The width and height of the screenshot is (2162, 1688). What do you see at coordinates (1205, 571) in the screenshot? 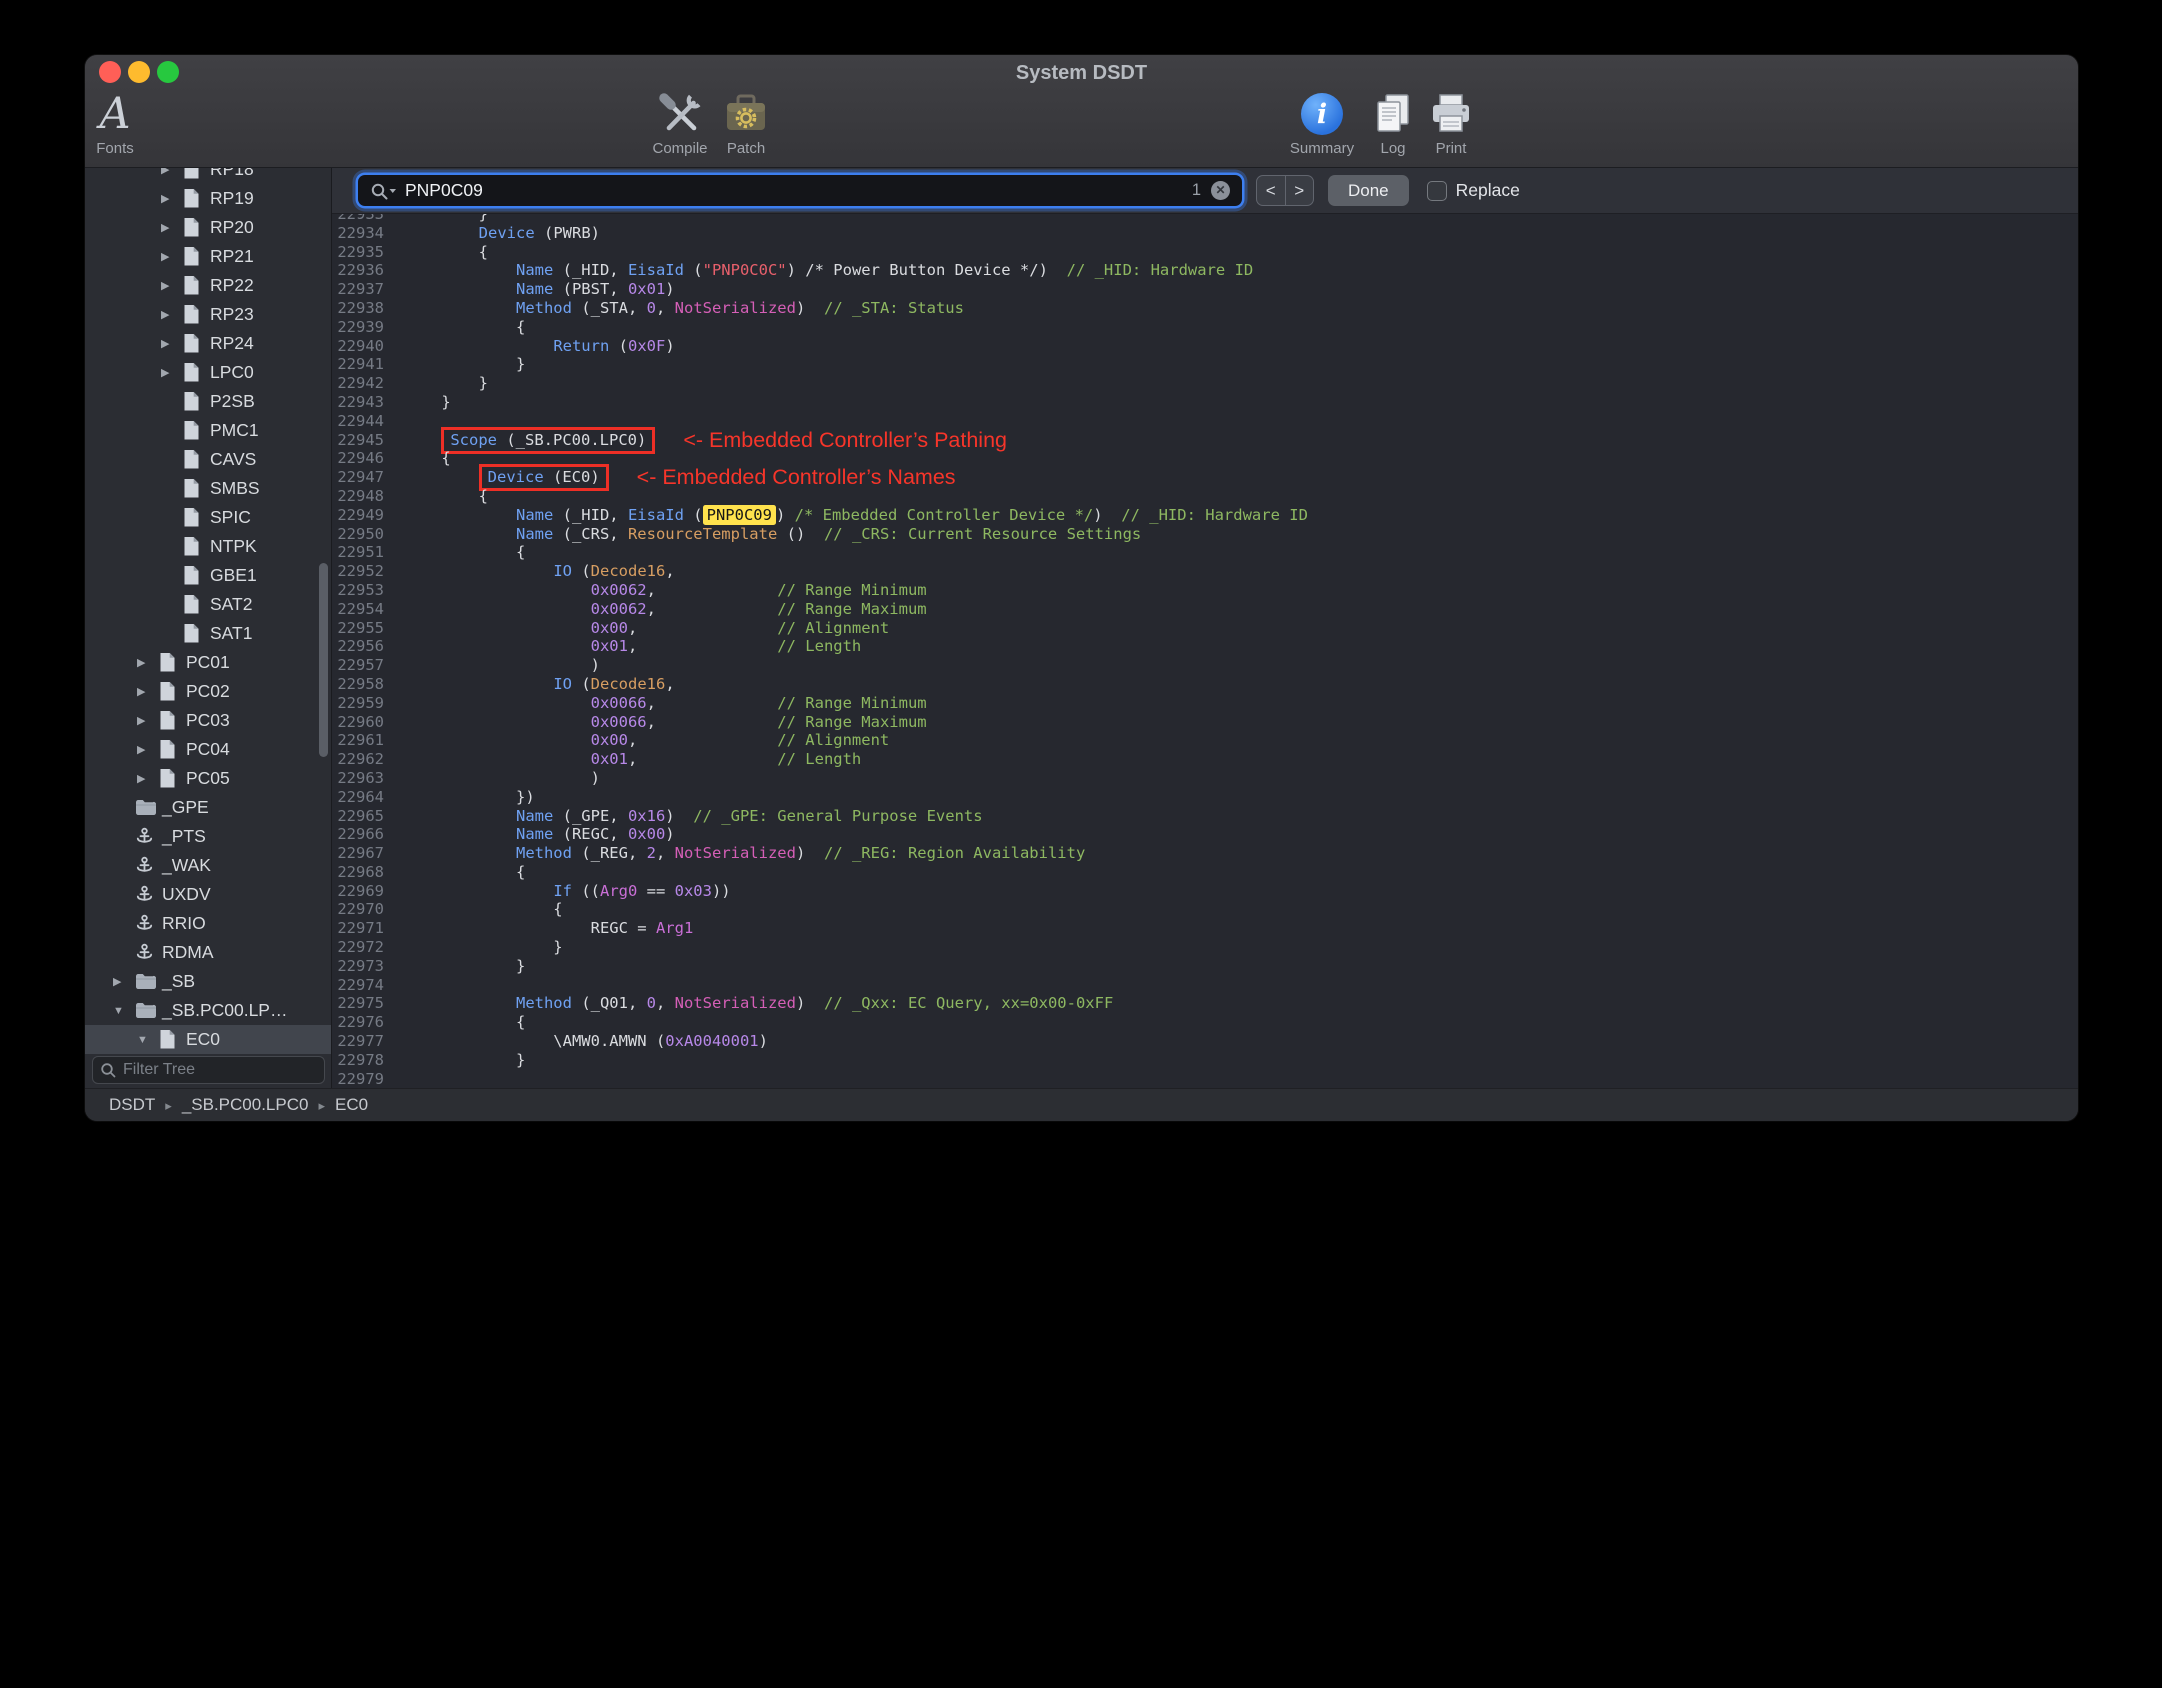
I see `code-line: 22952 IO (Decode16,` at bounding box center [1205, 571].